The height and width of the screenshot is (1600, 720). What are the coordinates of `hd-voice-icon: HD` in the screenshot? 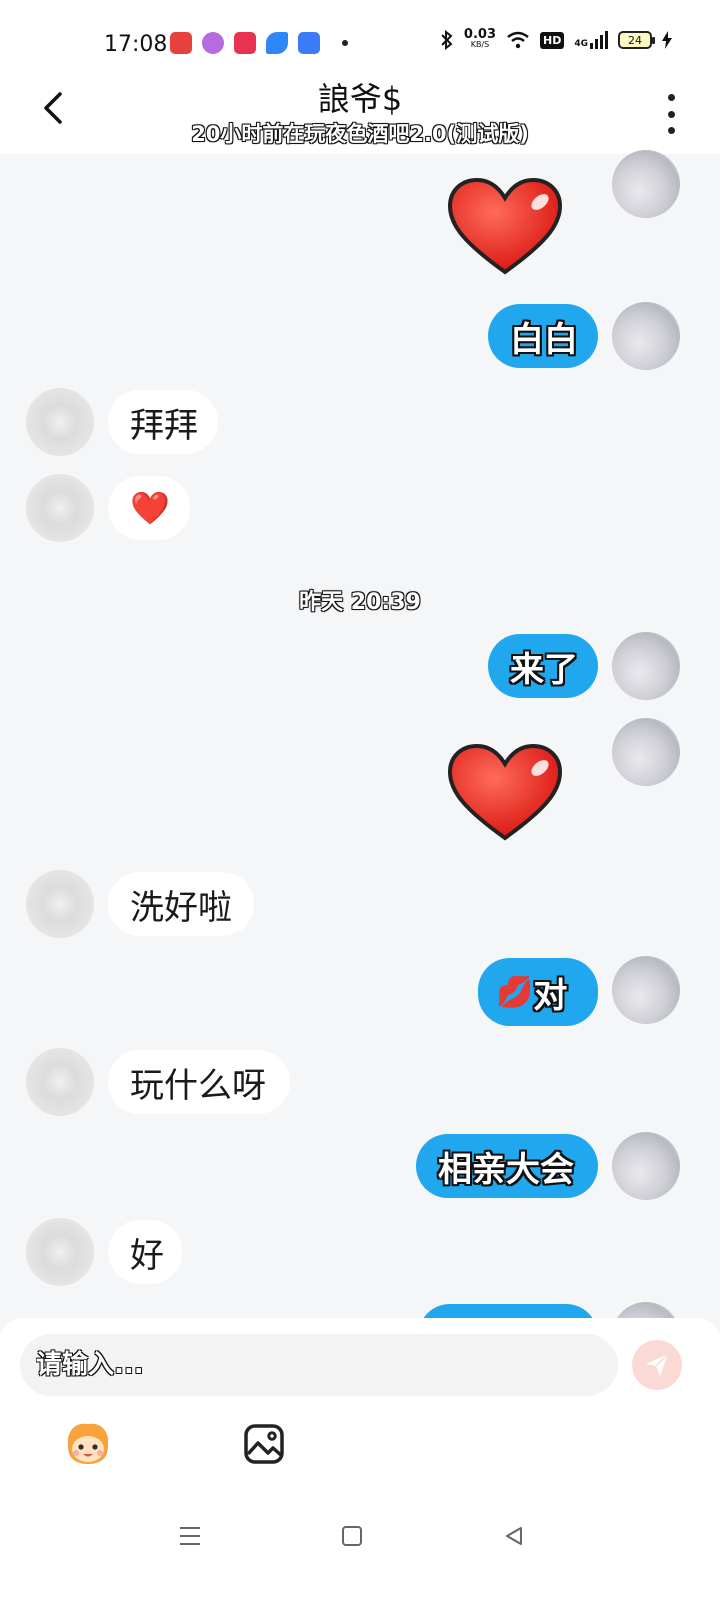 It's located at (552, 40).